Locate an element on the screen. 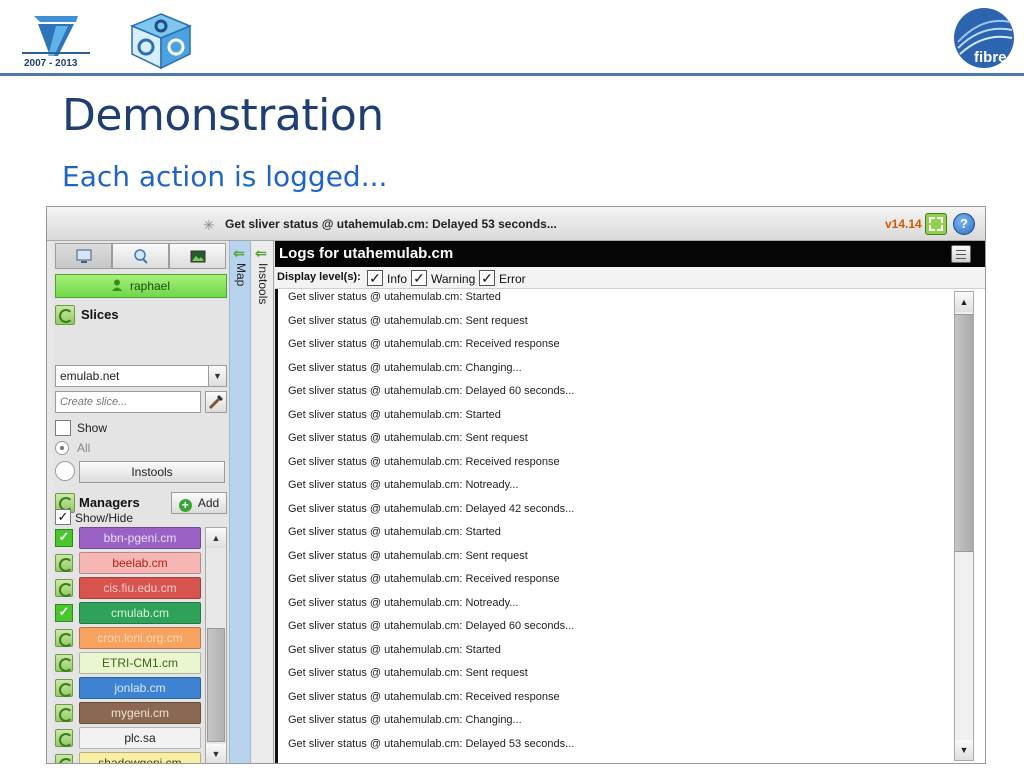  fibre-logo-text: fibre is located at coordinates (990, 57).